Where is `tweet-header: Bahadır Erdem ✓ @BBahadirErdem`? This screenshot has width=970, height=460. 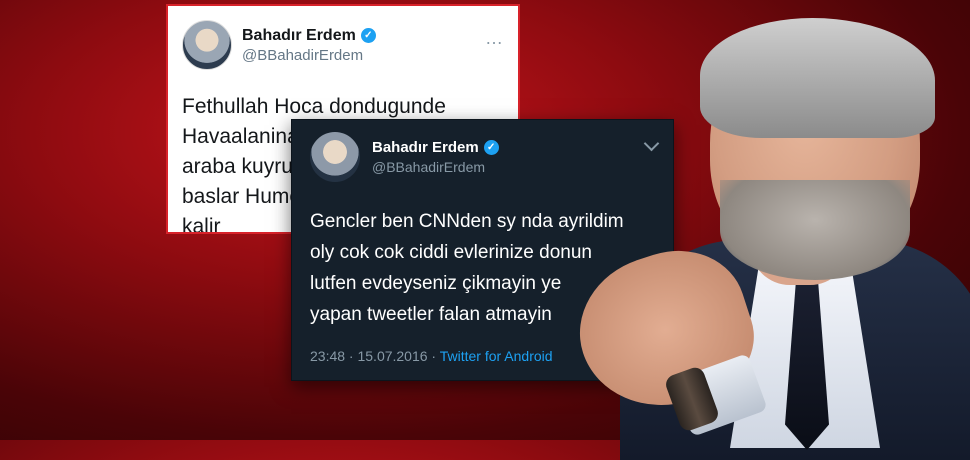 tweet-header: Bahadır Erdem ✓ @BBahadirErdem is located at coordinates (343, 45).